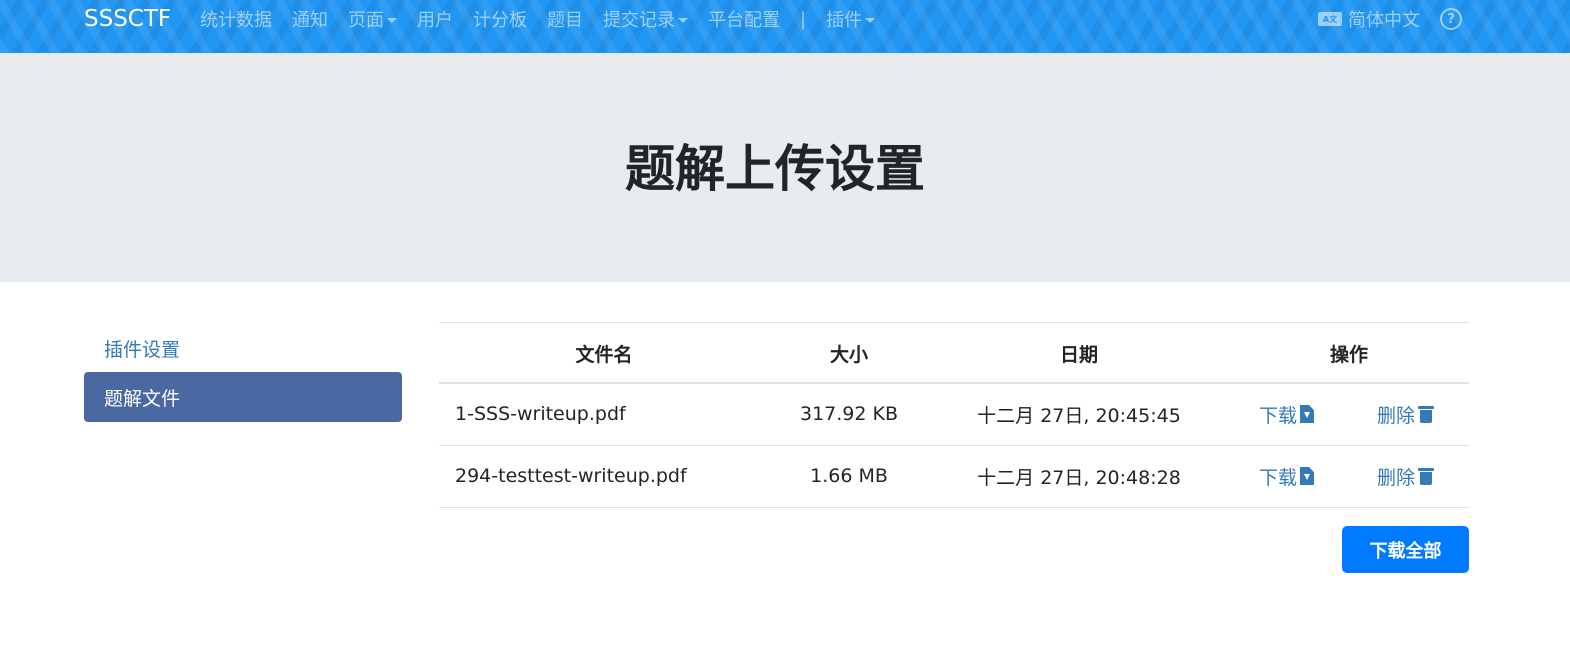  Describe the element at coordinates (435, 19) in the screenshot. I see `nav-users: 用户` at that location.